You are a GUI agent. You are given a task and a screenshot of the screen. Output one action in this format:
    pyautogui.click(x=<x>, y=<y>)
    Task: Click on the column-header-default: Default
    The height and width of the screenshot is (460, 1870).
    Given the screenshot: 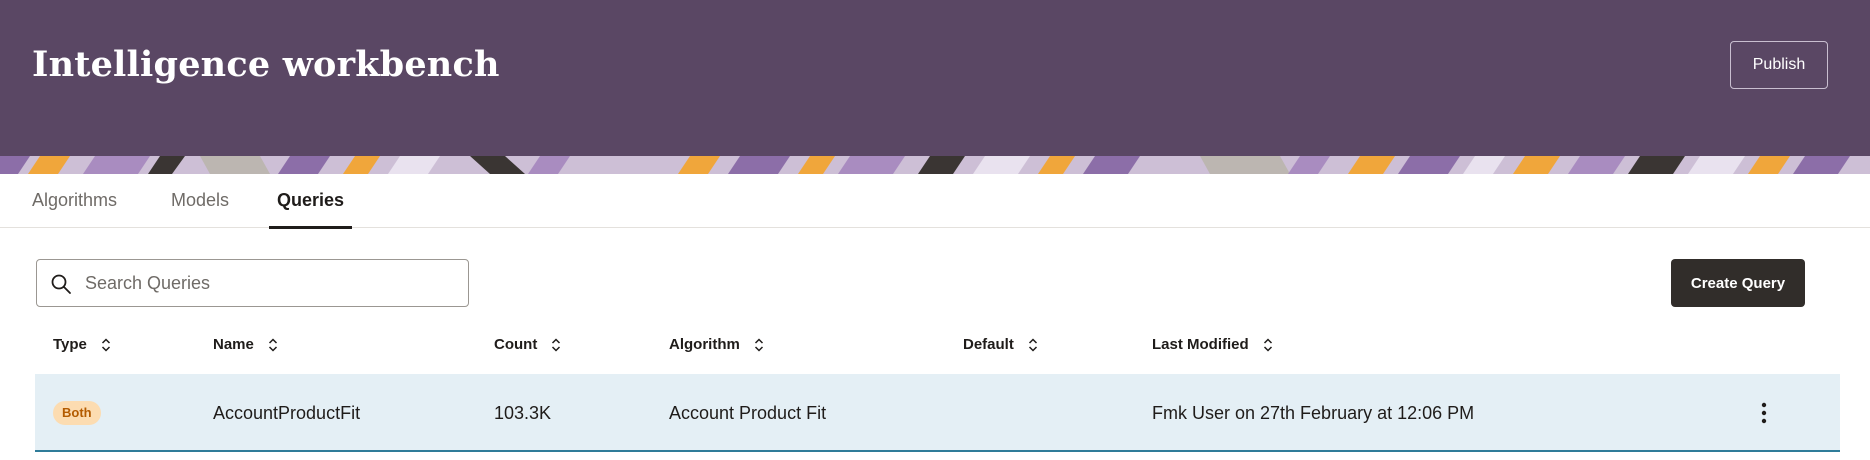 What is the action you would take?
    pyautogui.click(x=1000, y=345)
    